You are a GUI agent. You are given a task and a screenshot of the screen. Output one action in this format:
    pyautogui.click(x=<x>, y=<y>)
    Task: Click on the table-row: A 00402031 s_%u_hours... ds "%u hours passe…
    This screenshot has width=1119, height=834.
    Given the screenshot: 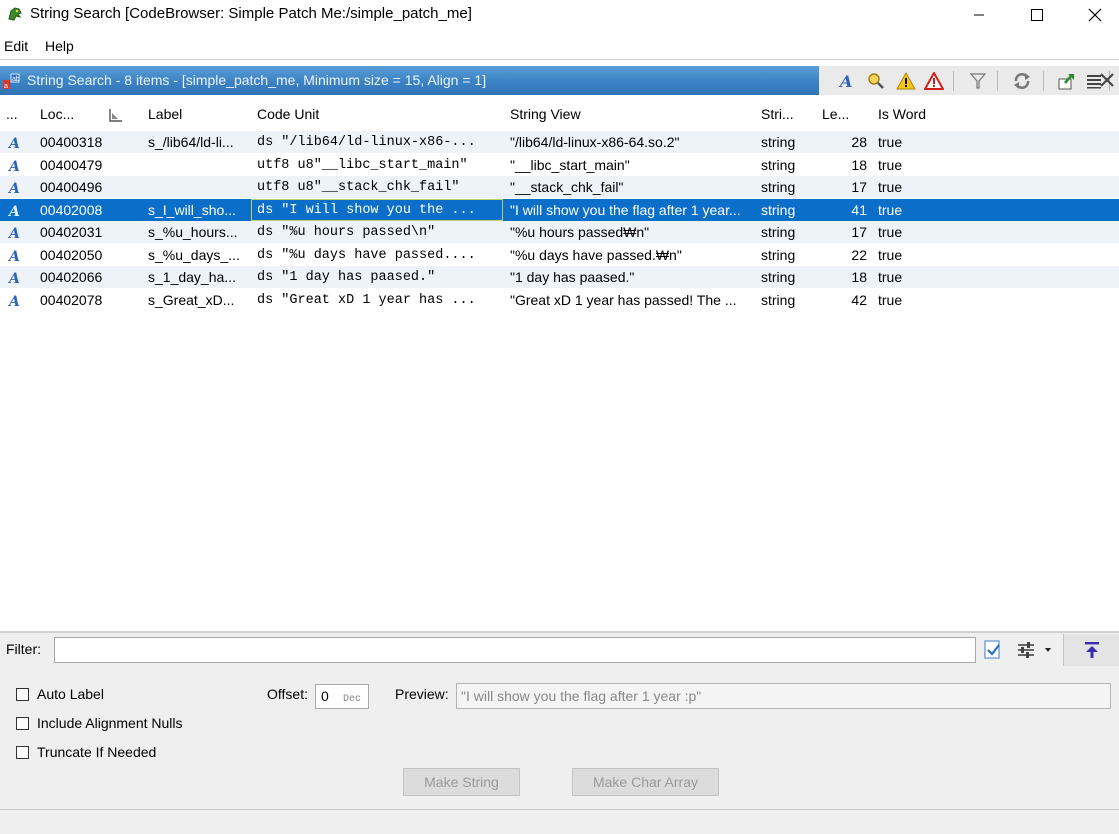 What is the action you would take?
    pyautogui.click(x=559, y=232)
    